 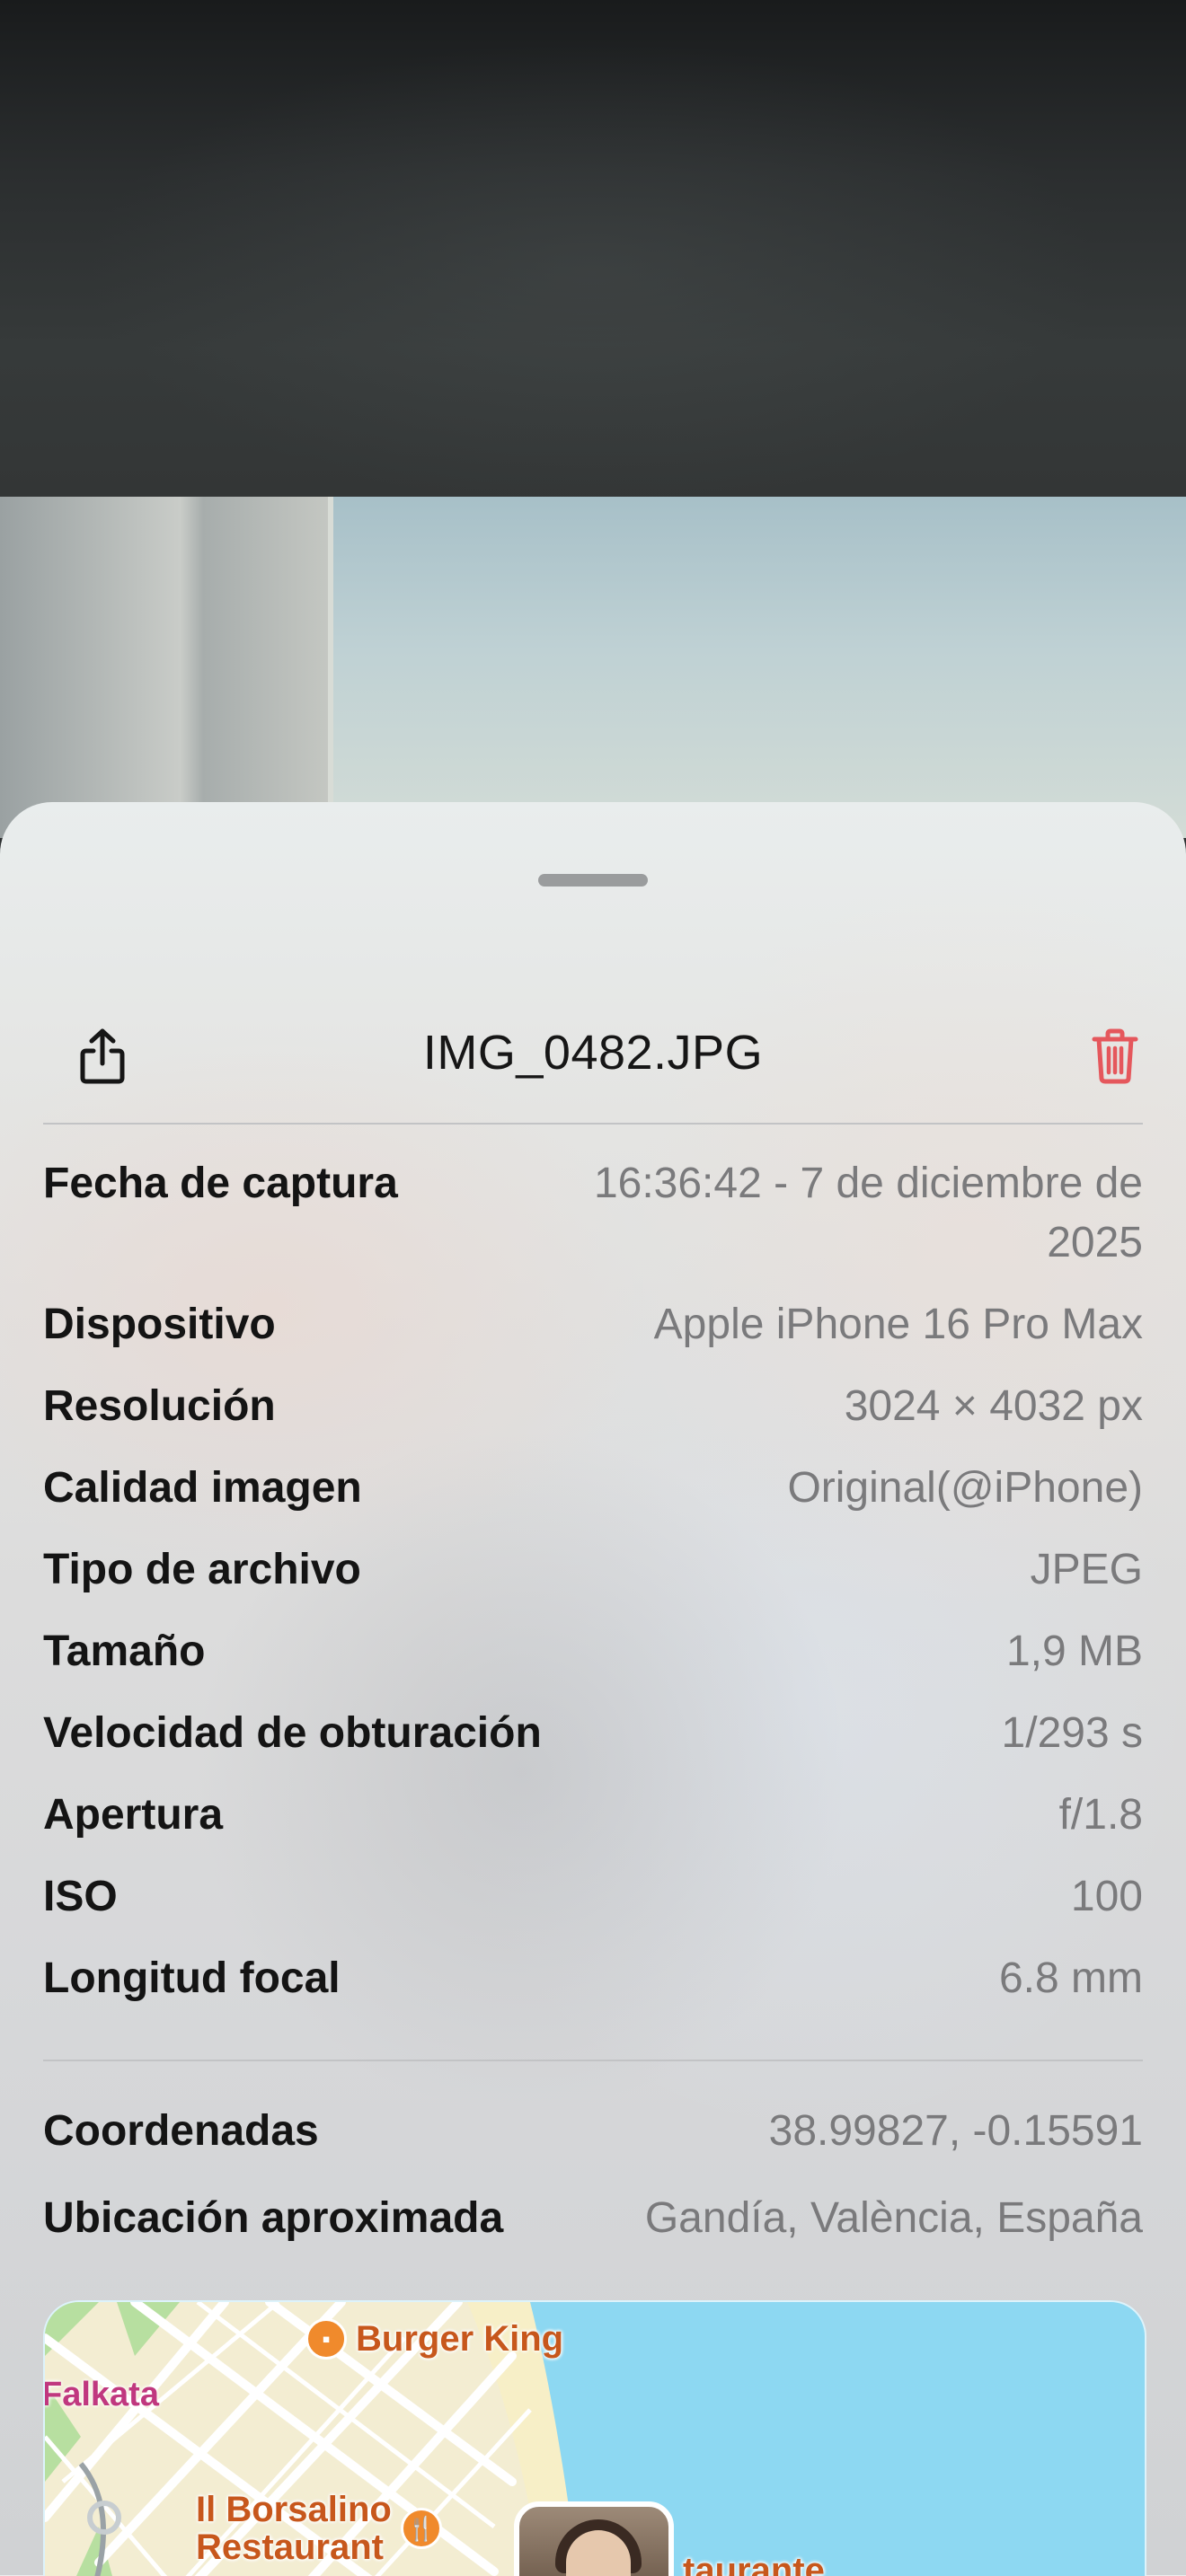 What do you see at coordinates (1106, 1896) in the screenshot?
I see `detail-value: 100` at bounding box center [1106, 1896].